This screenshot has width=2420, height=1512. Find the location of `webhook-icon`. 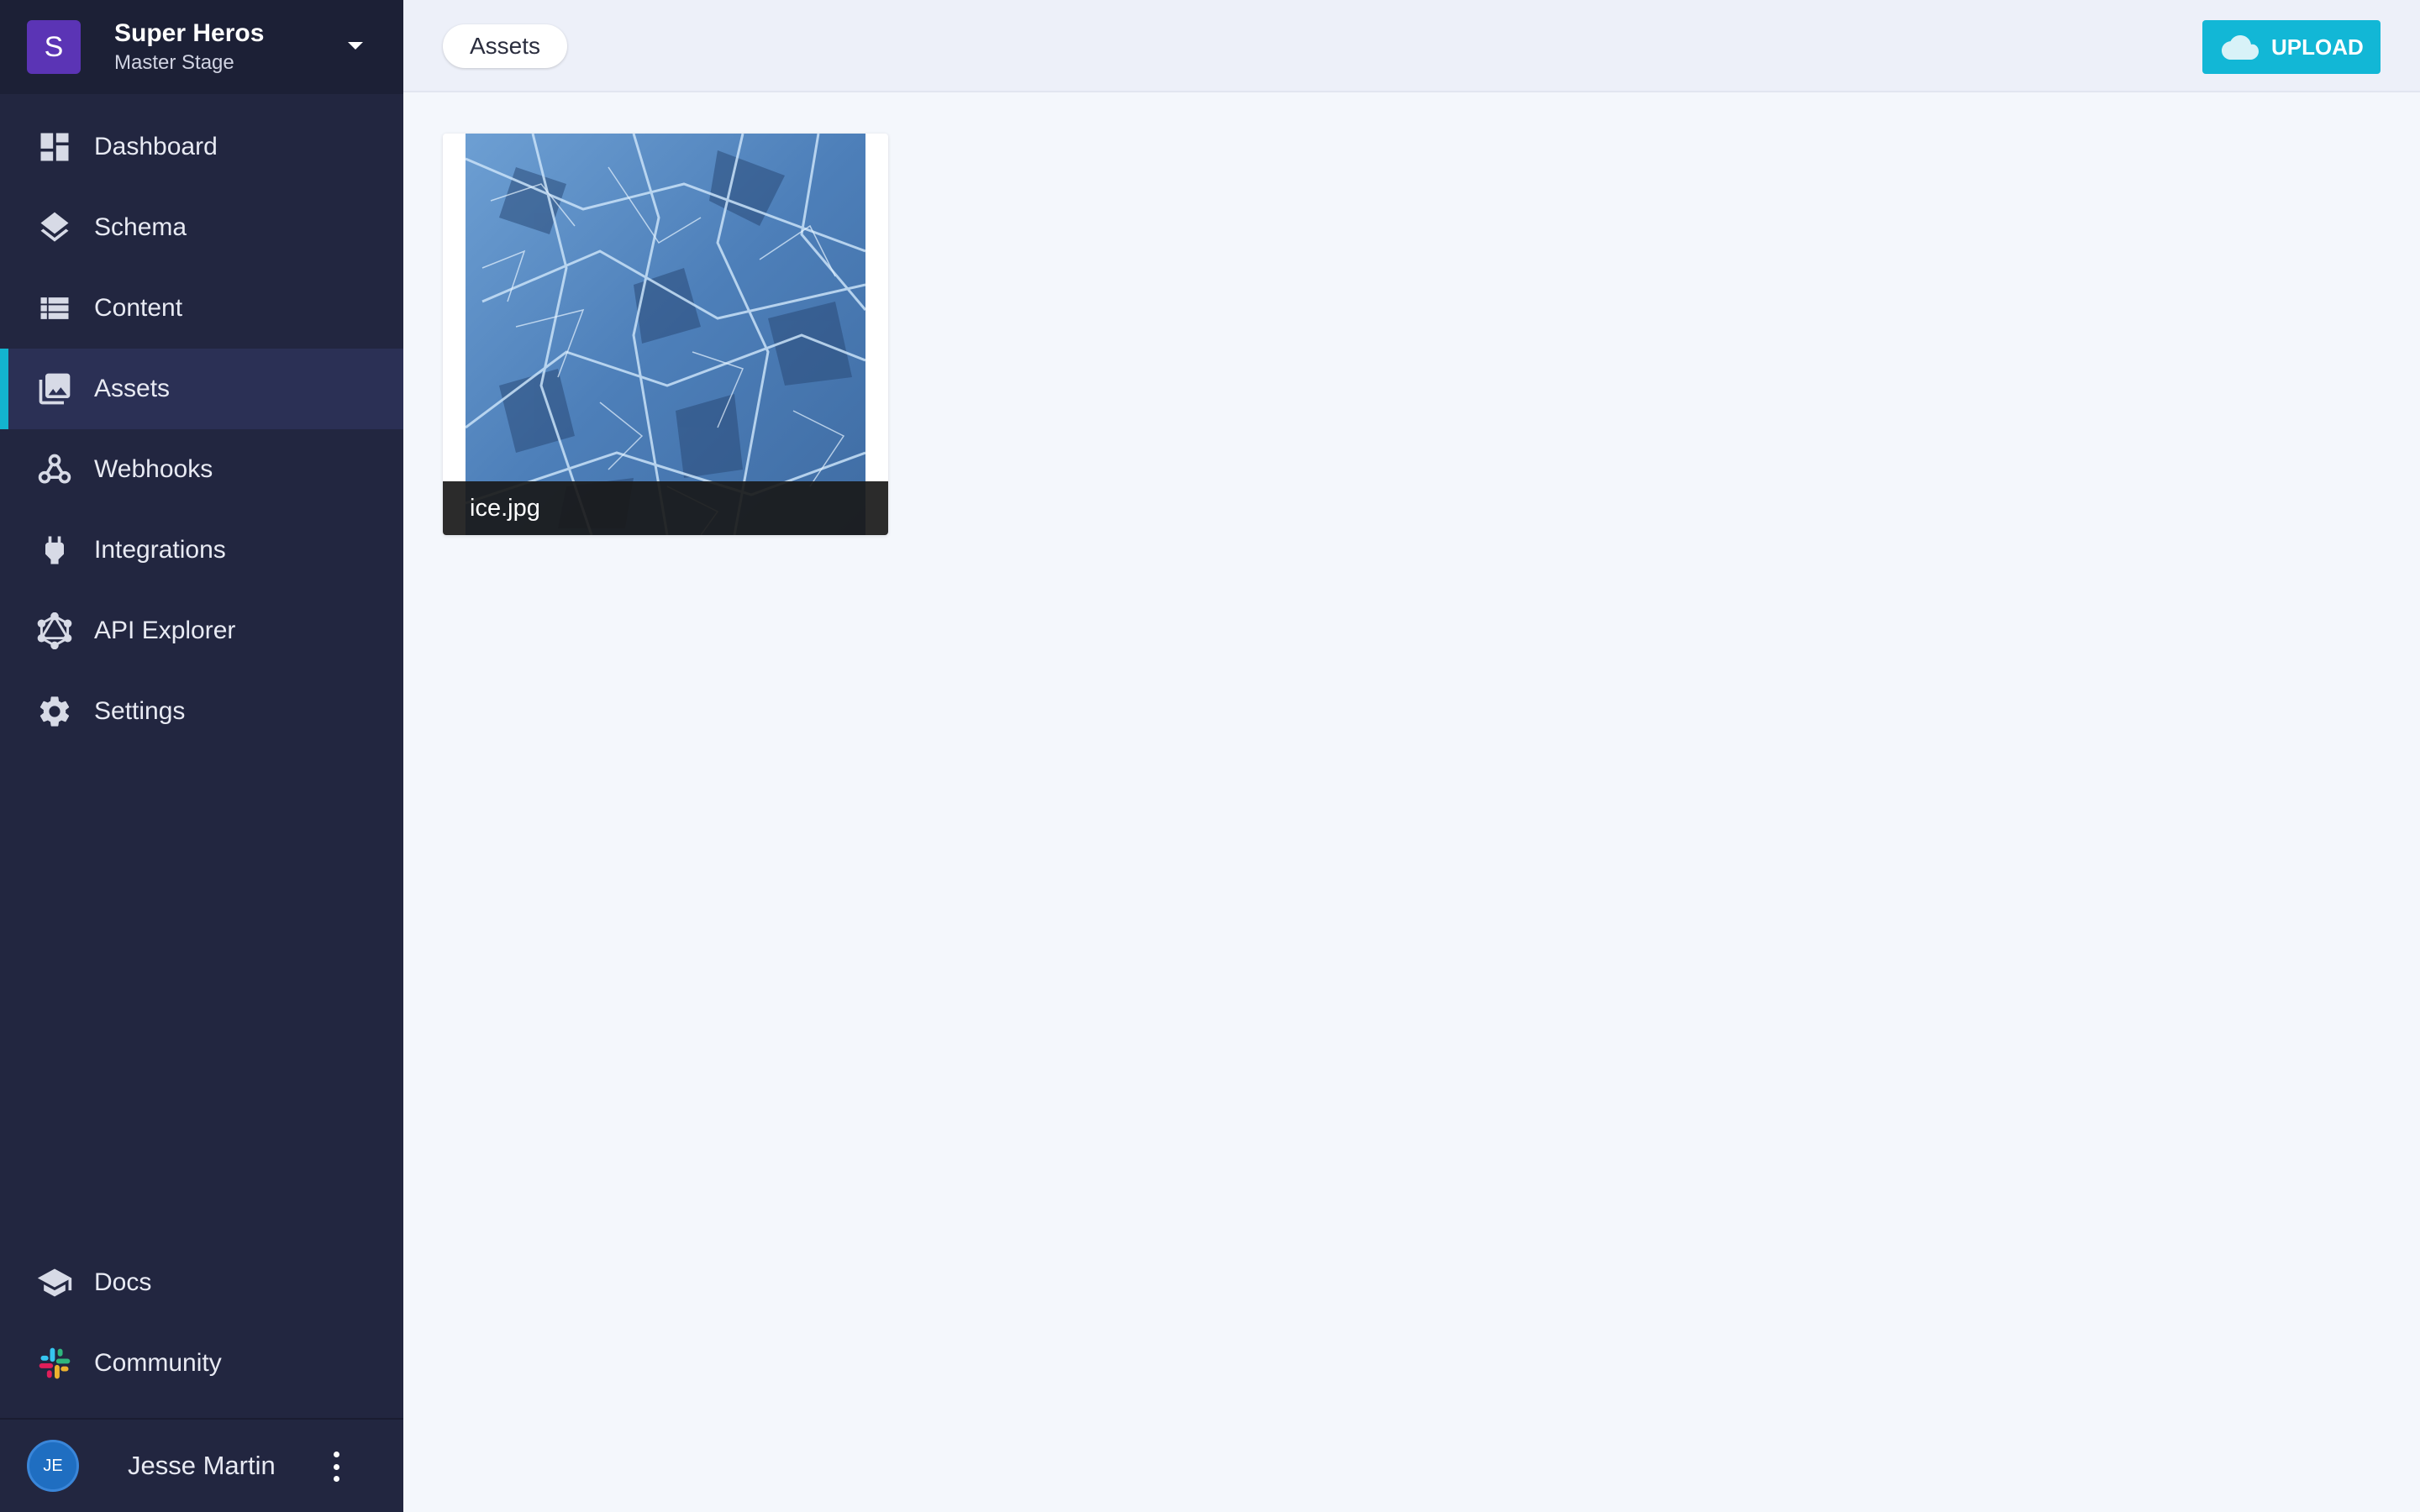

webhook-icon is located at coordinates (54, 469).